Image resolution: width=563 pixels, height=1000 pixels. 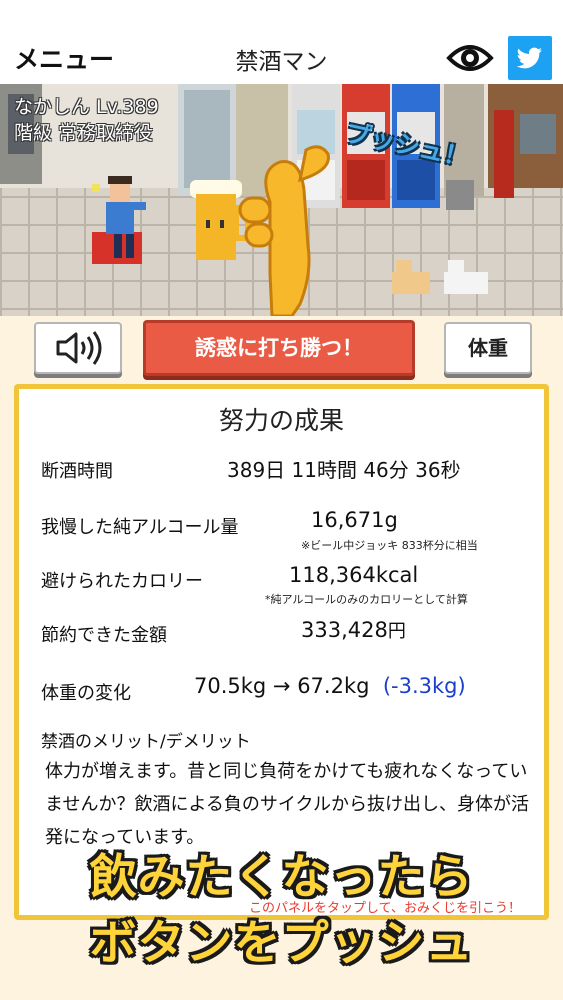 I want to click on twitter-bird-icon, so click(x=529, y=58).